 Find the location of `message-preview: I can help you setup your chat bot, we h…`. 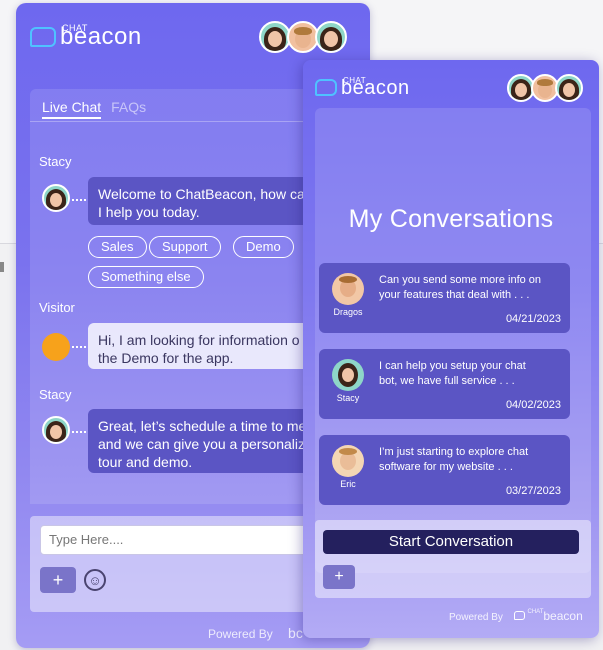

message-preview: I can help you setup your chat bot, we h… is located at coordinates (452, 373).